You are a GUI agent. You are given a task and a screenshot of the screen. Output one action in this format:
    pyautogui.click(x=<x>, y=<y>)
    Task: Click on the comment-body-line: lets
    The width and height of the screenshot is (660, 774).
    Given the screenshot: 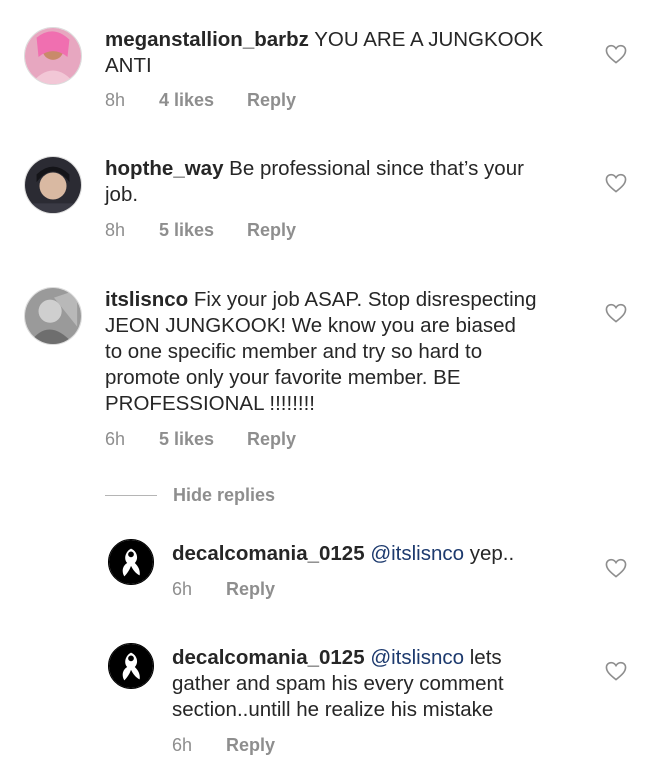 What is the action you would take?
    pyautogui.click(x=485, y=657)
    